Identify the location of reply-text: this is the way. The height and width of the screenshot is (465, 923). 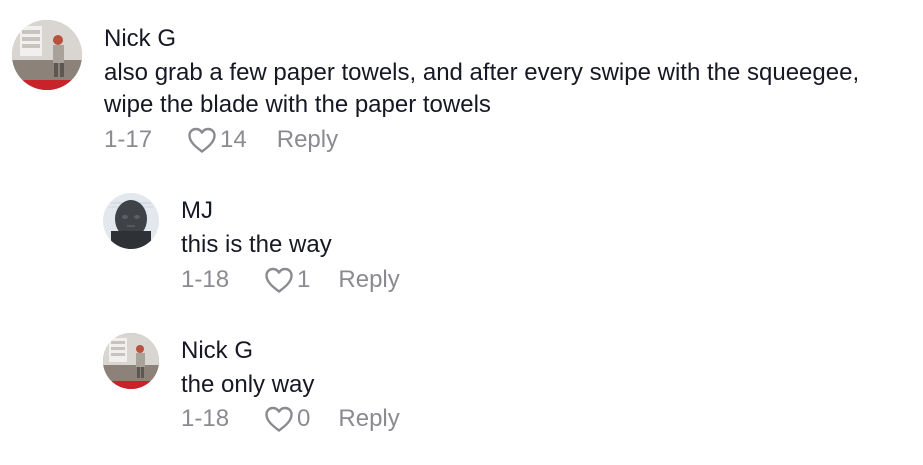
(256, 244).